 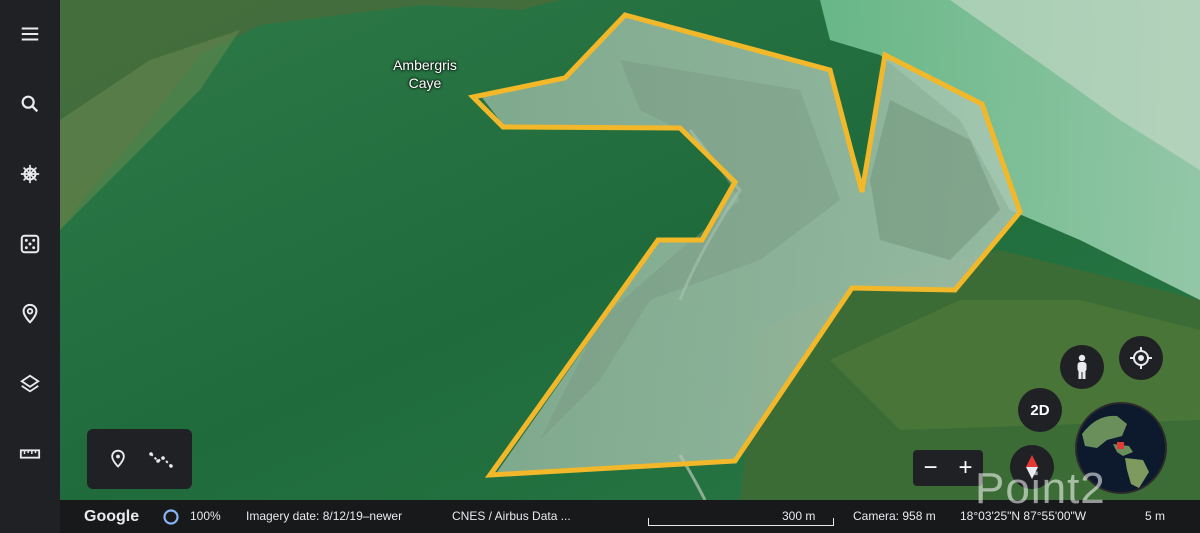 I want to click on place-label-line-1: Ambergris, so click(x=425, y=65).